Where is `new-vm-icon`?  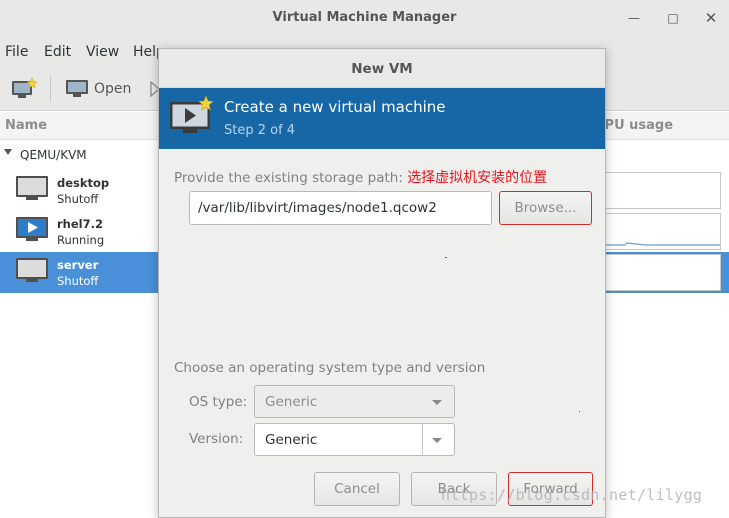 new-vm-icon is located at coordinates (24, 88).